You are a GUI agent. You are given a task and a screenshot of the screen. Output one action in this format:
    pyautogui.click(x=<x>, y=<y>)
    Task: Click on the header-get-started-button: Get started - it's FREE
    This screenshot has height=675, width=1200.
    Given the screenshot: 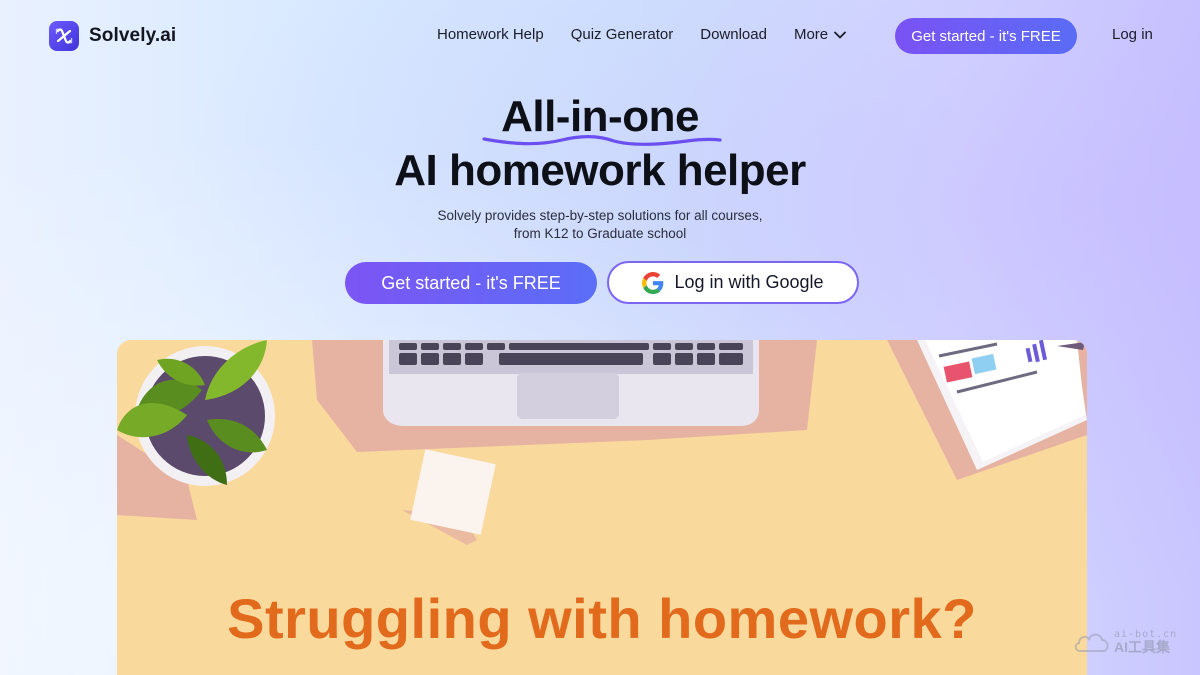 What is the action you would take?
    pyautogui.click(x=986, y=36)
    